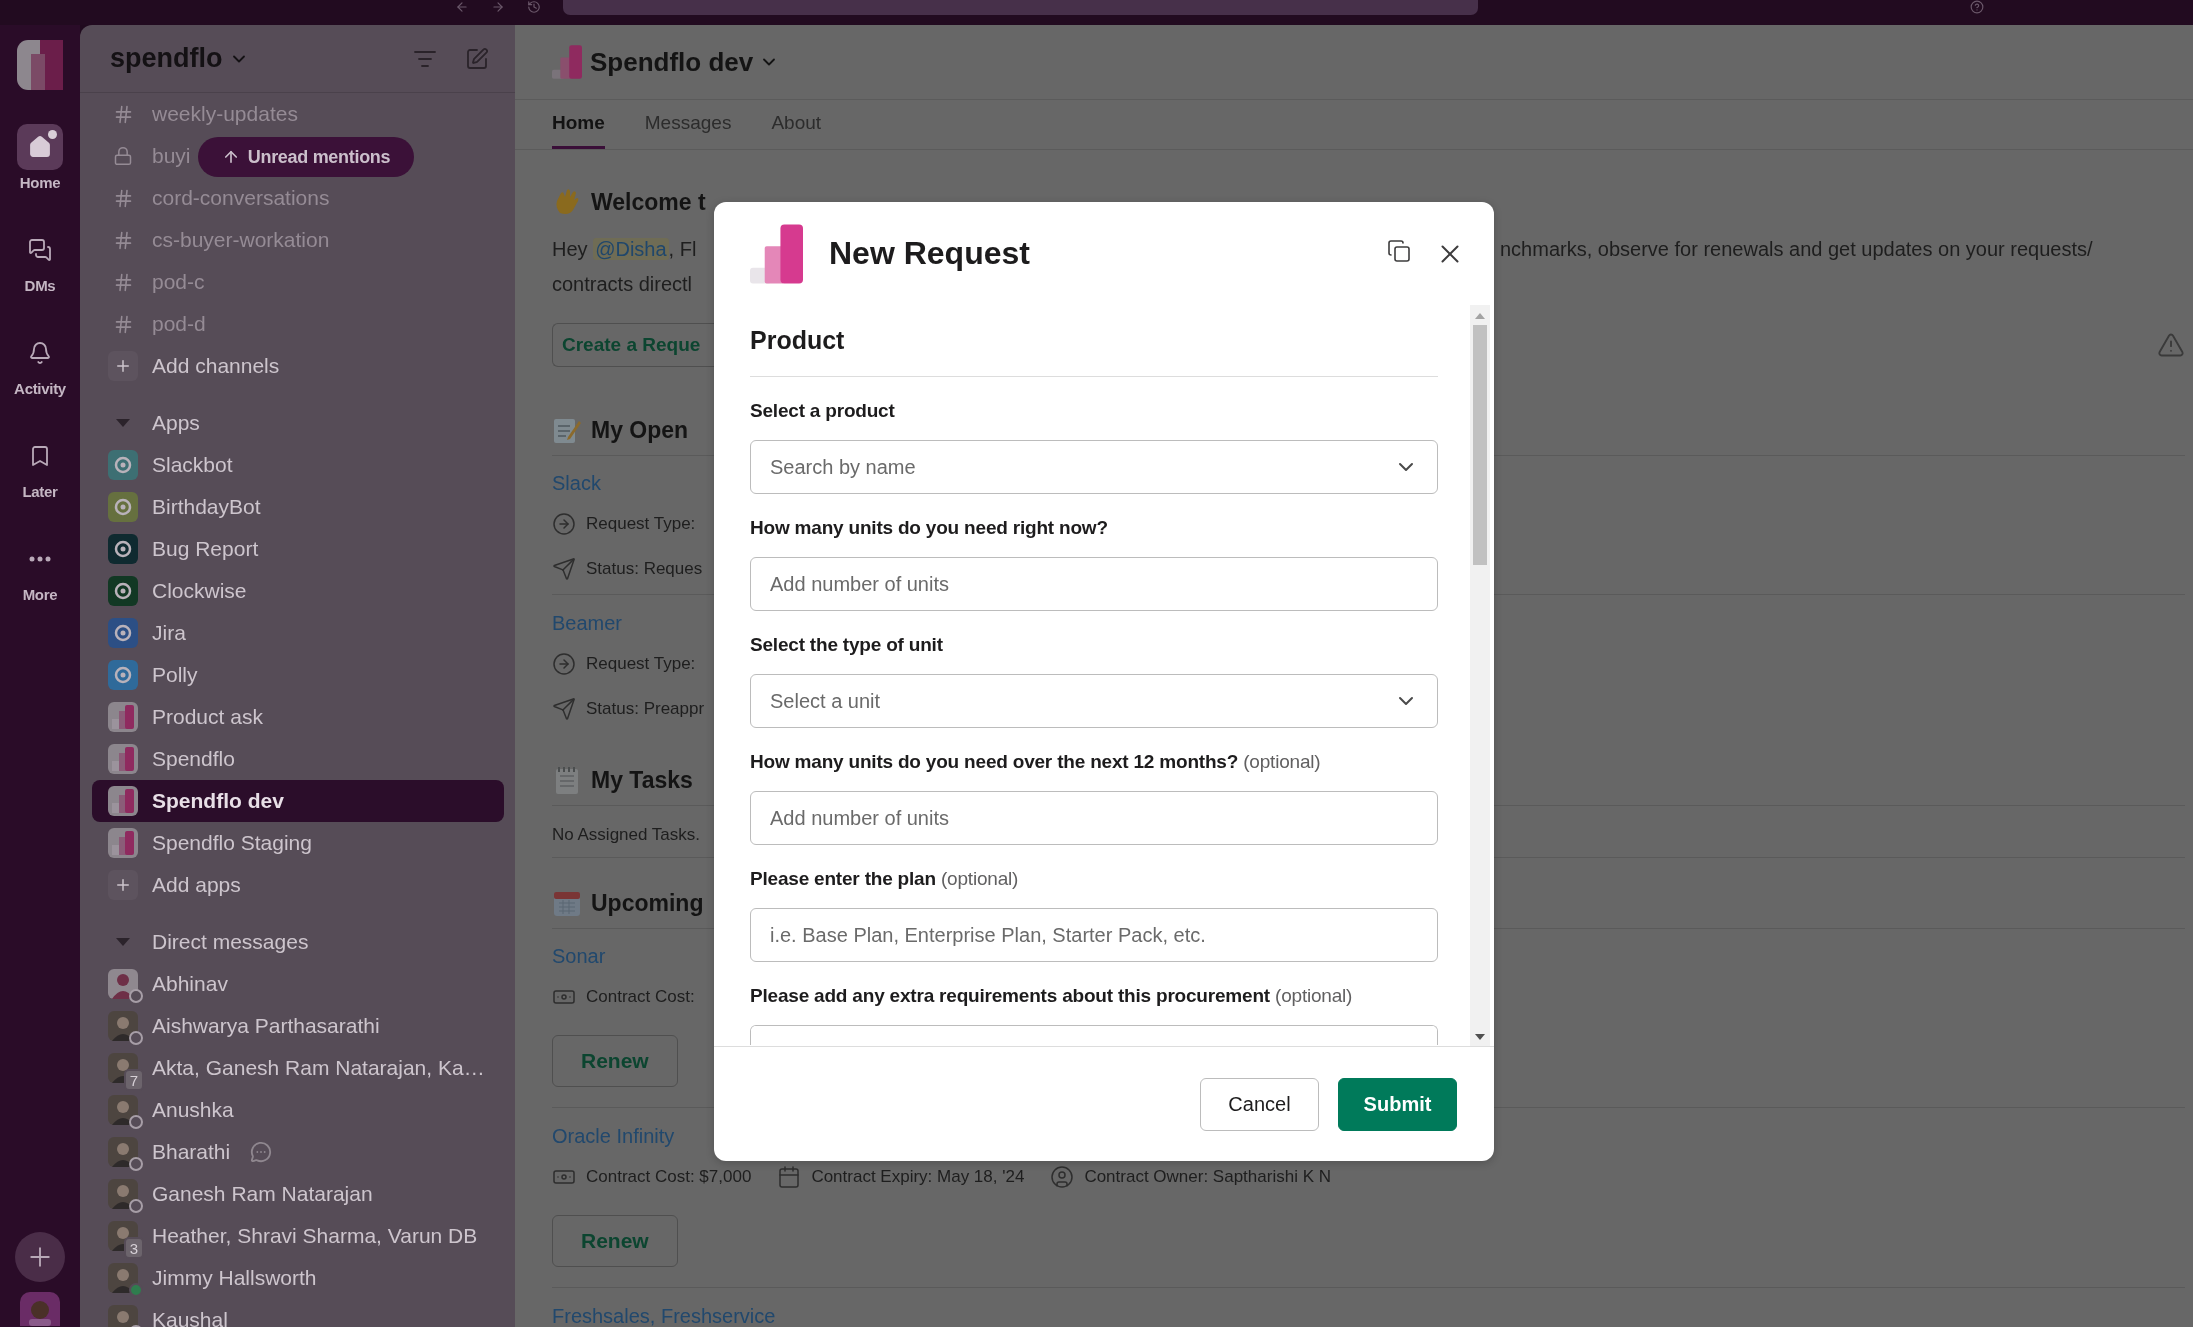 The width and height of the screenshot is (2193, 1327). Describe the element at coordinates (1094, 1035) in the screenshot. I see `text-area` at that location.